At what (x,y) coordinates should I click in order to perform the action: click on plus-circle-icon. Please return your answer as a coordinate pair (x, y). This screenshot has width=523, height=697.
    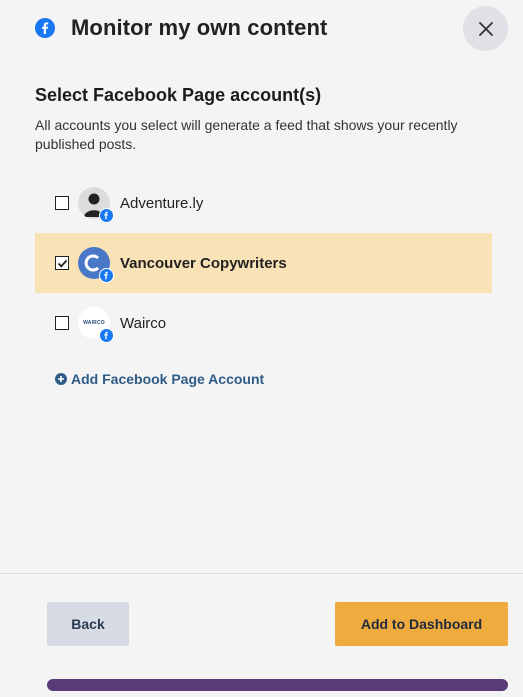
    Looking at the image, I should click on (61, 379).